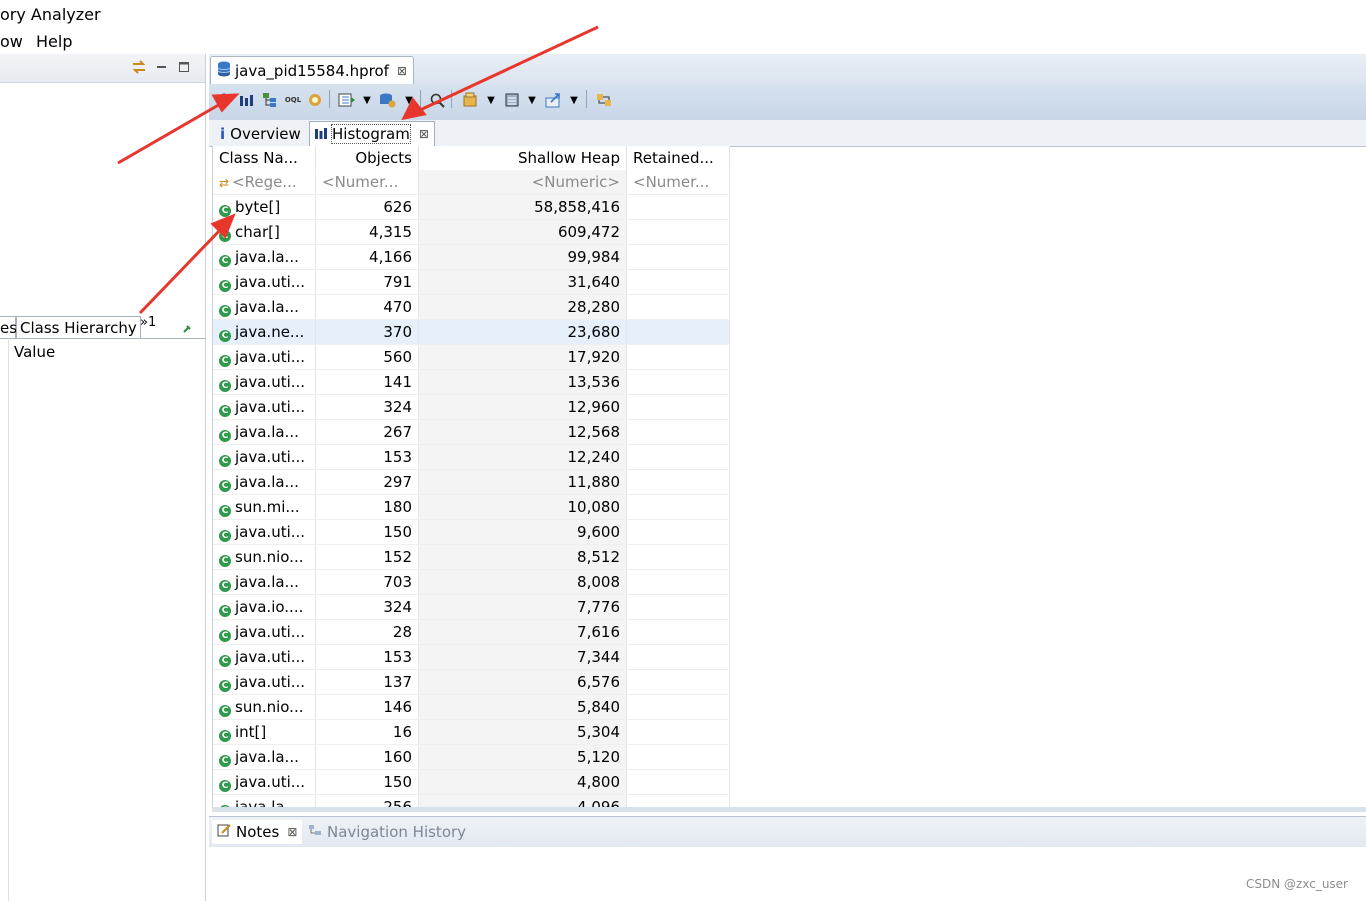  Describe the element at coordinates (78, 327) in the screenshot. I see `tab-class-hierarchy: Class Hierarchy` at that location.